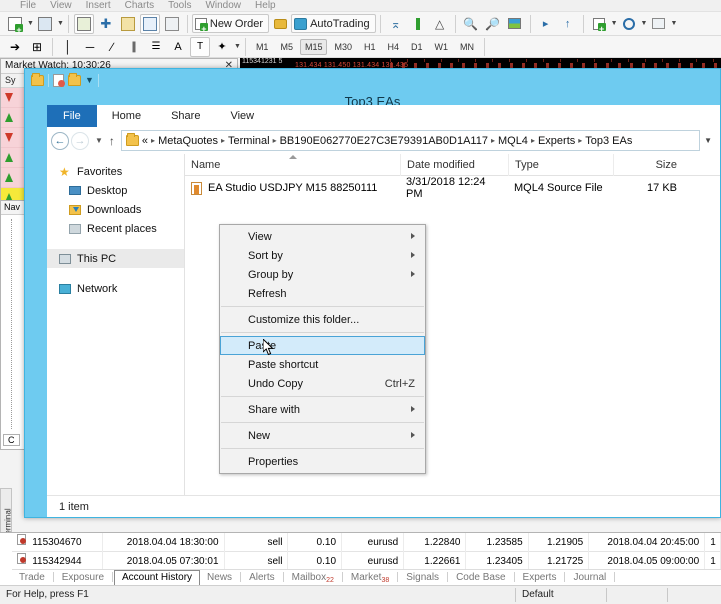 This screenshot has width=721, height=604. I want to click on menu-item-view: View, so click(322, 236).